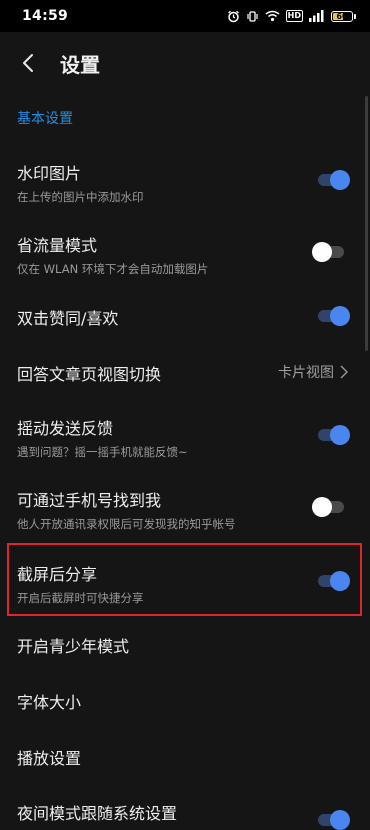 This screenshot has height=830, width=370. Describe the element at coordinates (233, 16) in the screenshot. I see `alarm-icon` at that location.